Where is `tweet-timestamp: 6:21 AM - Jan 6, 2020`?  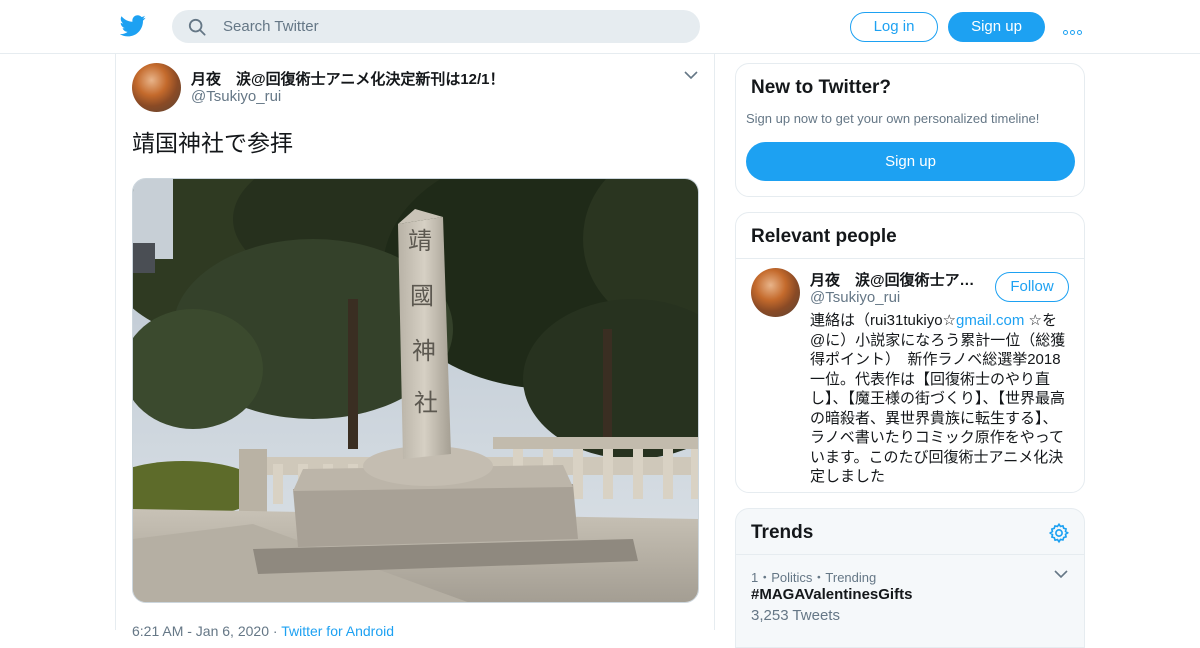
tweet-timestamp: 6:21 AM - Jan 6, 2020 is located at coordinates (200, 631).